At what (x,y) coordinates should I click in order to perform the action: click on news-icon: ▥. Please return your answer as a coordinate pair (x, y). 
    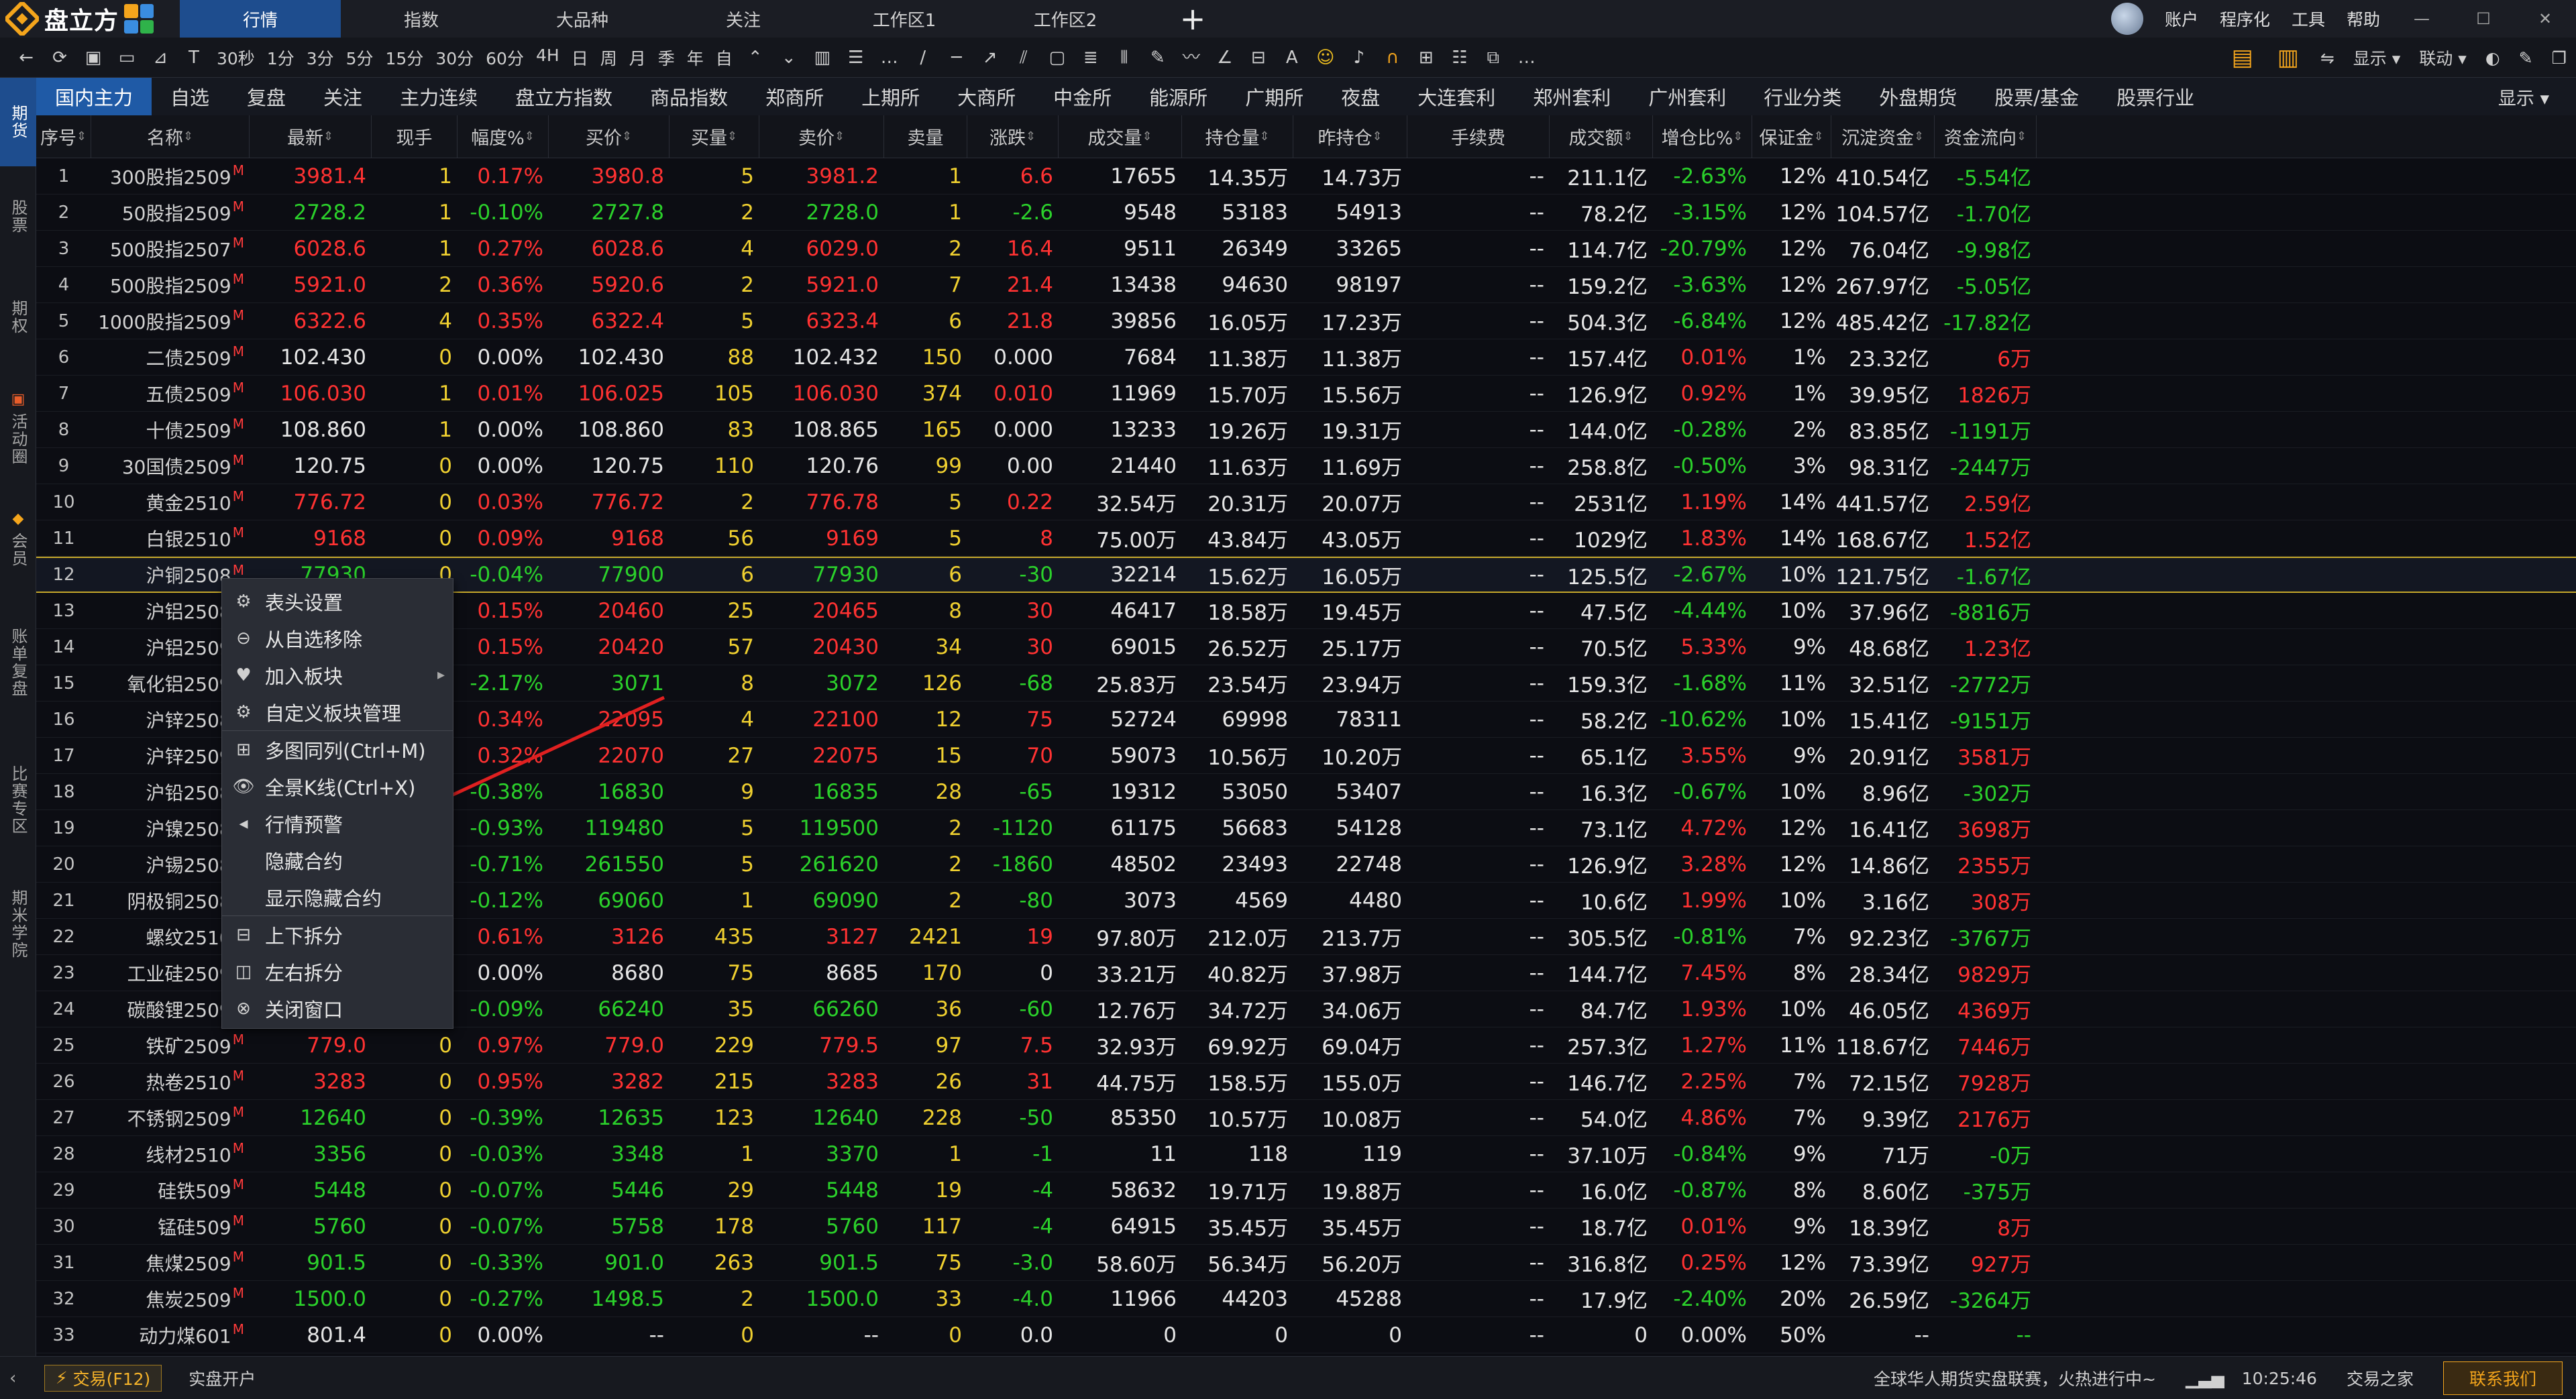
    Looking at the image, I should click on (2288, 57).